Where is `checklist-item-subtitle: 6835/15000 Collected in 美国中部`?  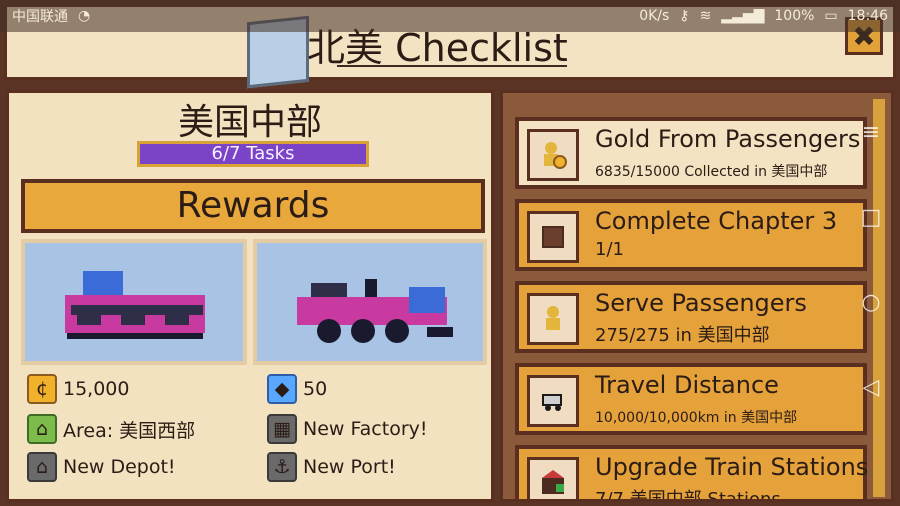
checklist-item-subtitle: 6835/15000 Collected in 美国中部 is located at coordinates (711, 172).